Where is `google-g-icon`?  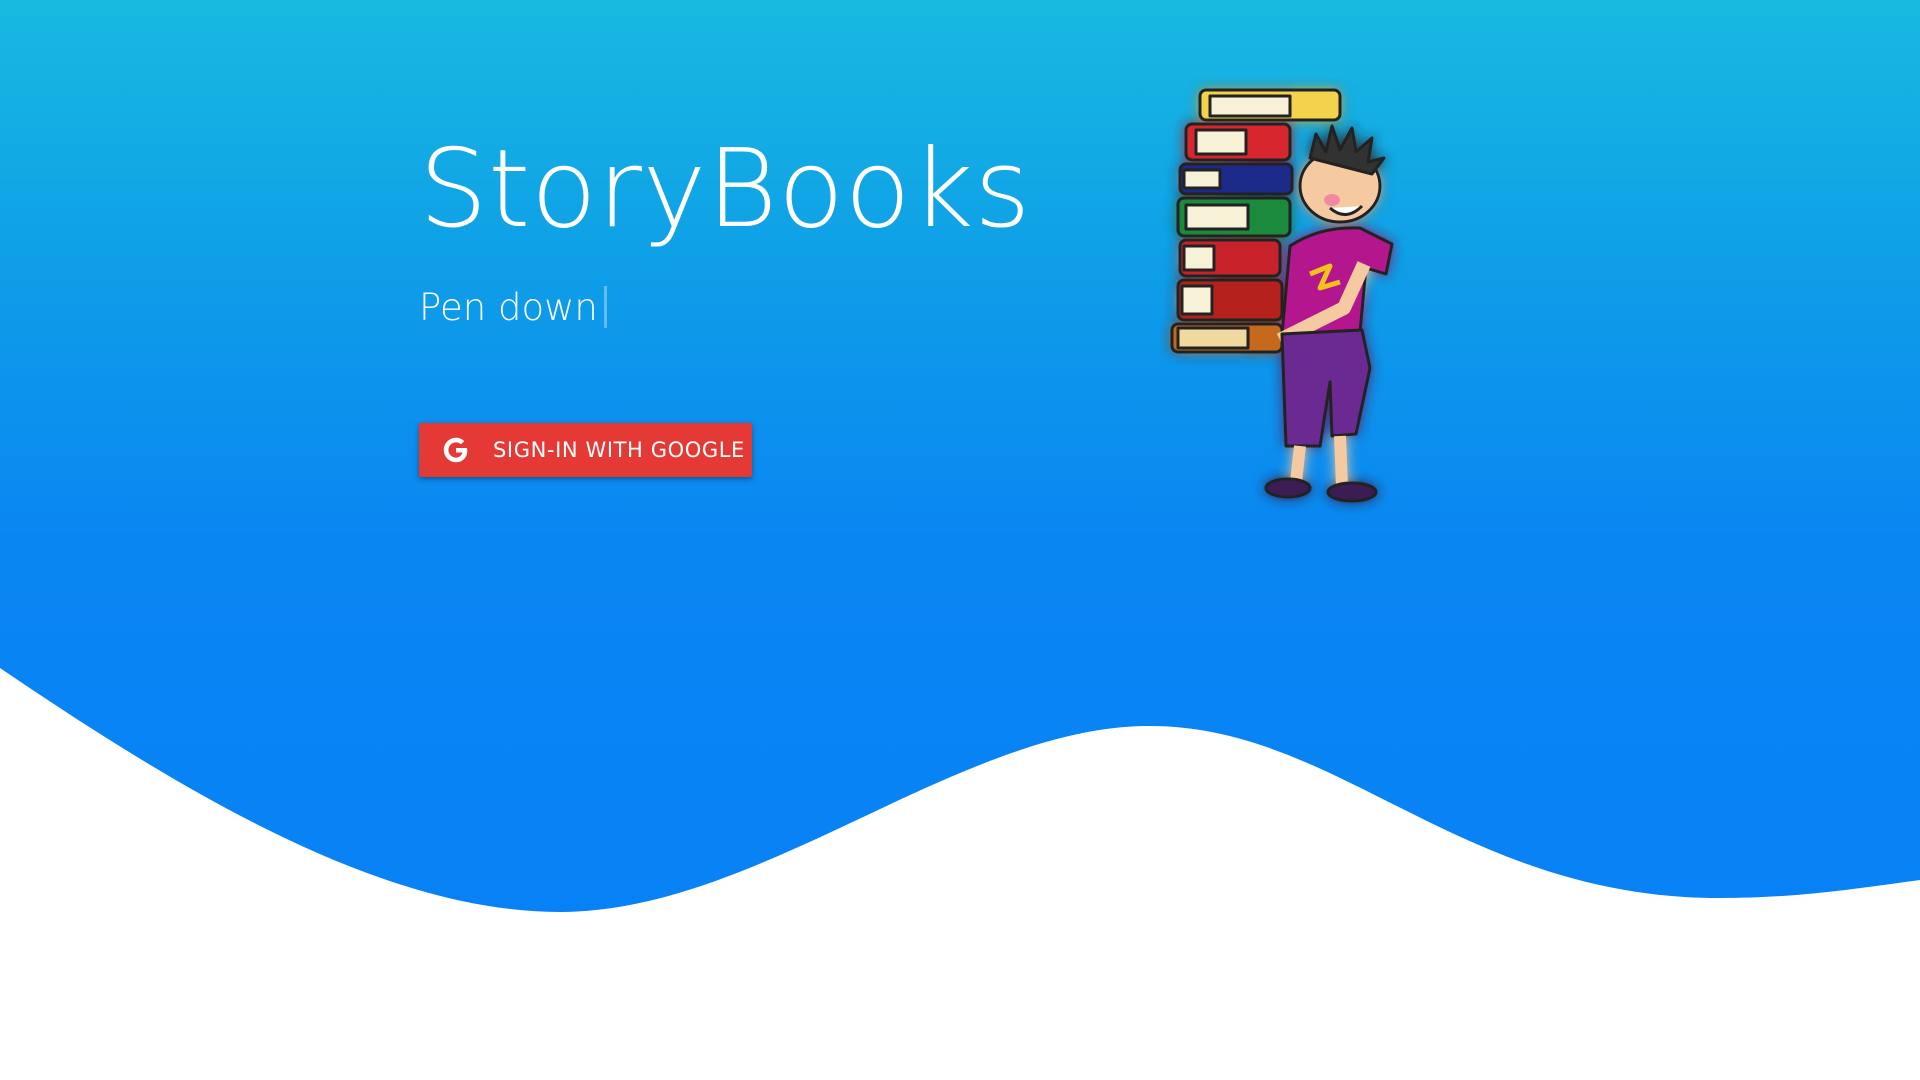
google-g-icon is located at coordinates (456, 450).